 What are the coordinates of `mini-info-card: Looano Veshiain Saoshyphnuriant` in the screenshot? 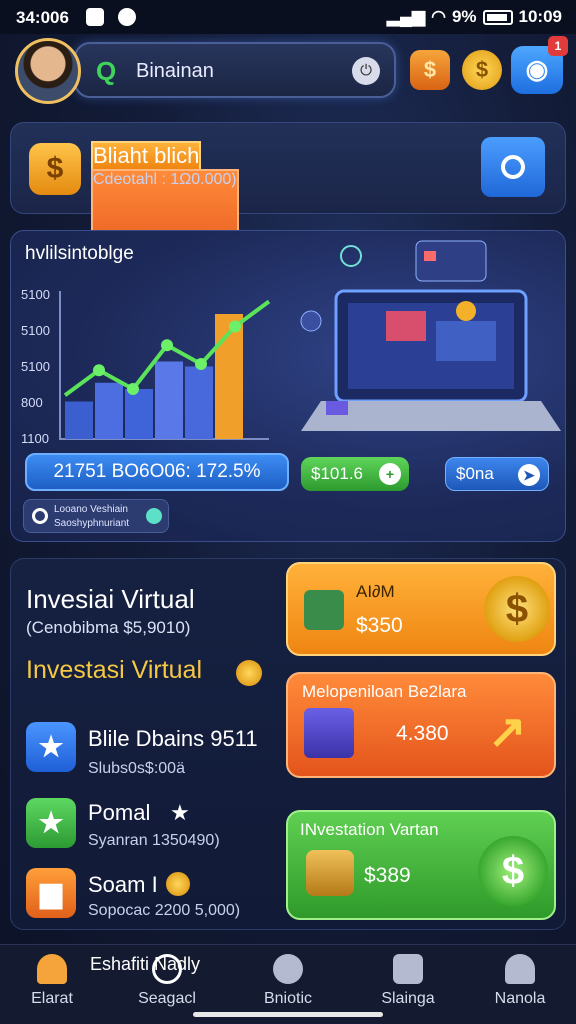 It's located at (96, 516).